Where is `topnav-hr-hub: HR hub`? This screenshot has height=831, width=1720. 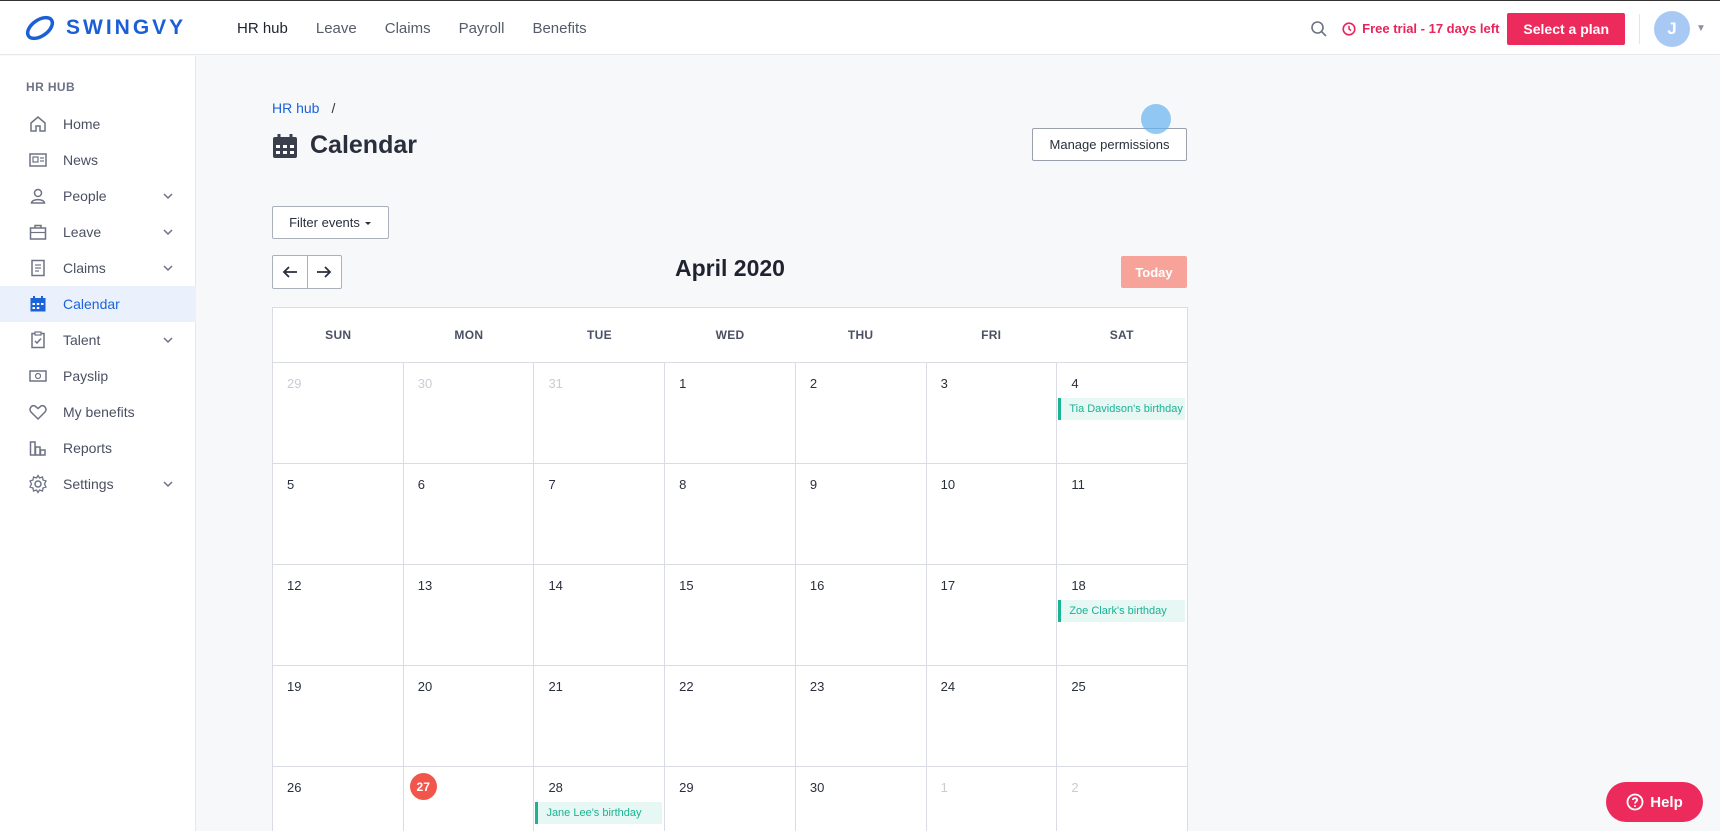
topnav-hr-hub: HR hub is located at coordinates (262, 28).